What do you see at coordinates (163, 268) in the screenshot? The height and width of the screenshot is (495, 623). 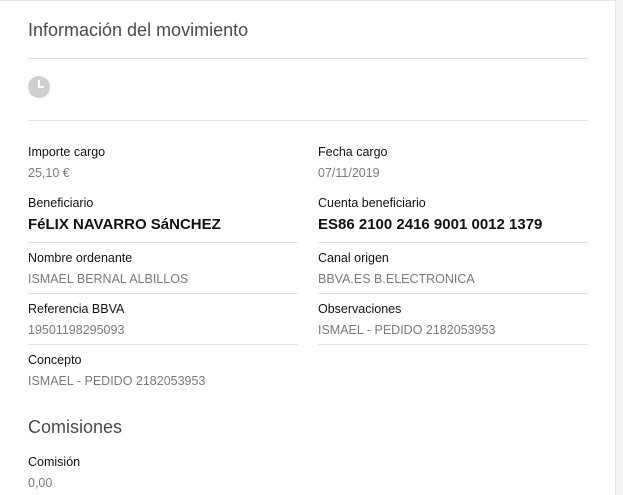 I see `nombre-ordenante-field: Nombre ordenante ISMAEL BERNAL ALBILLOS` at bounding box center [163, 268].